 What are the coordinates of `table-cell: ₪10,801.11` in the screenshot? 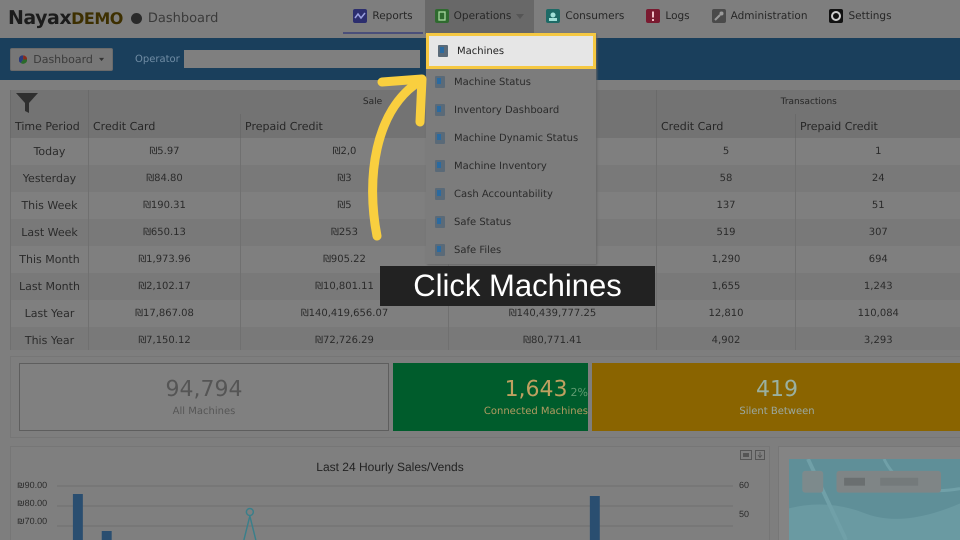 It's located at (344, 286).